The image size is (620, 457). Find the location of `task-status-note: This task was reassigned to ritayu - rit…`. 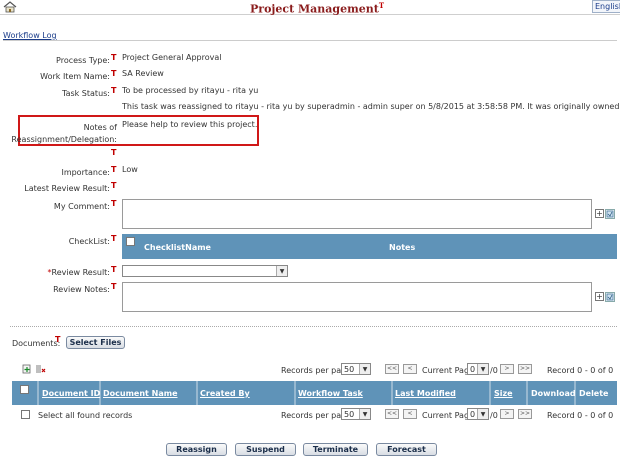

task-status-note: This task was reassigned to ritayu - rit… is located at coordinates (371, 106).